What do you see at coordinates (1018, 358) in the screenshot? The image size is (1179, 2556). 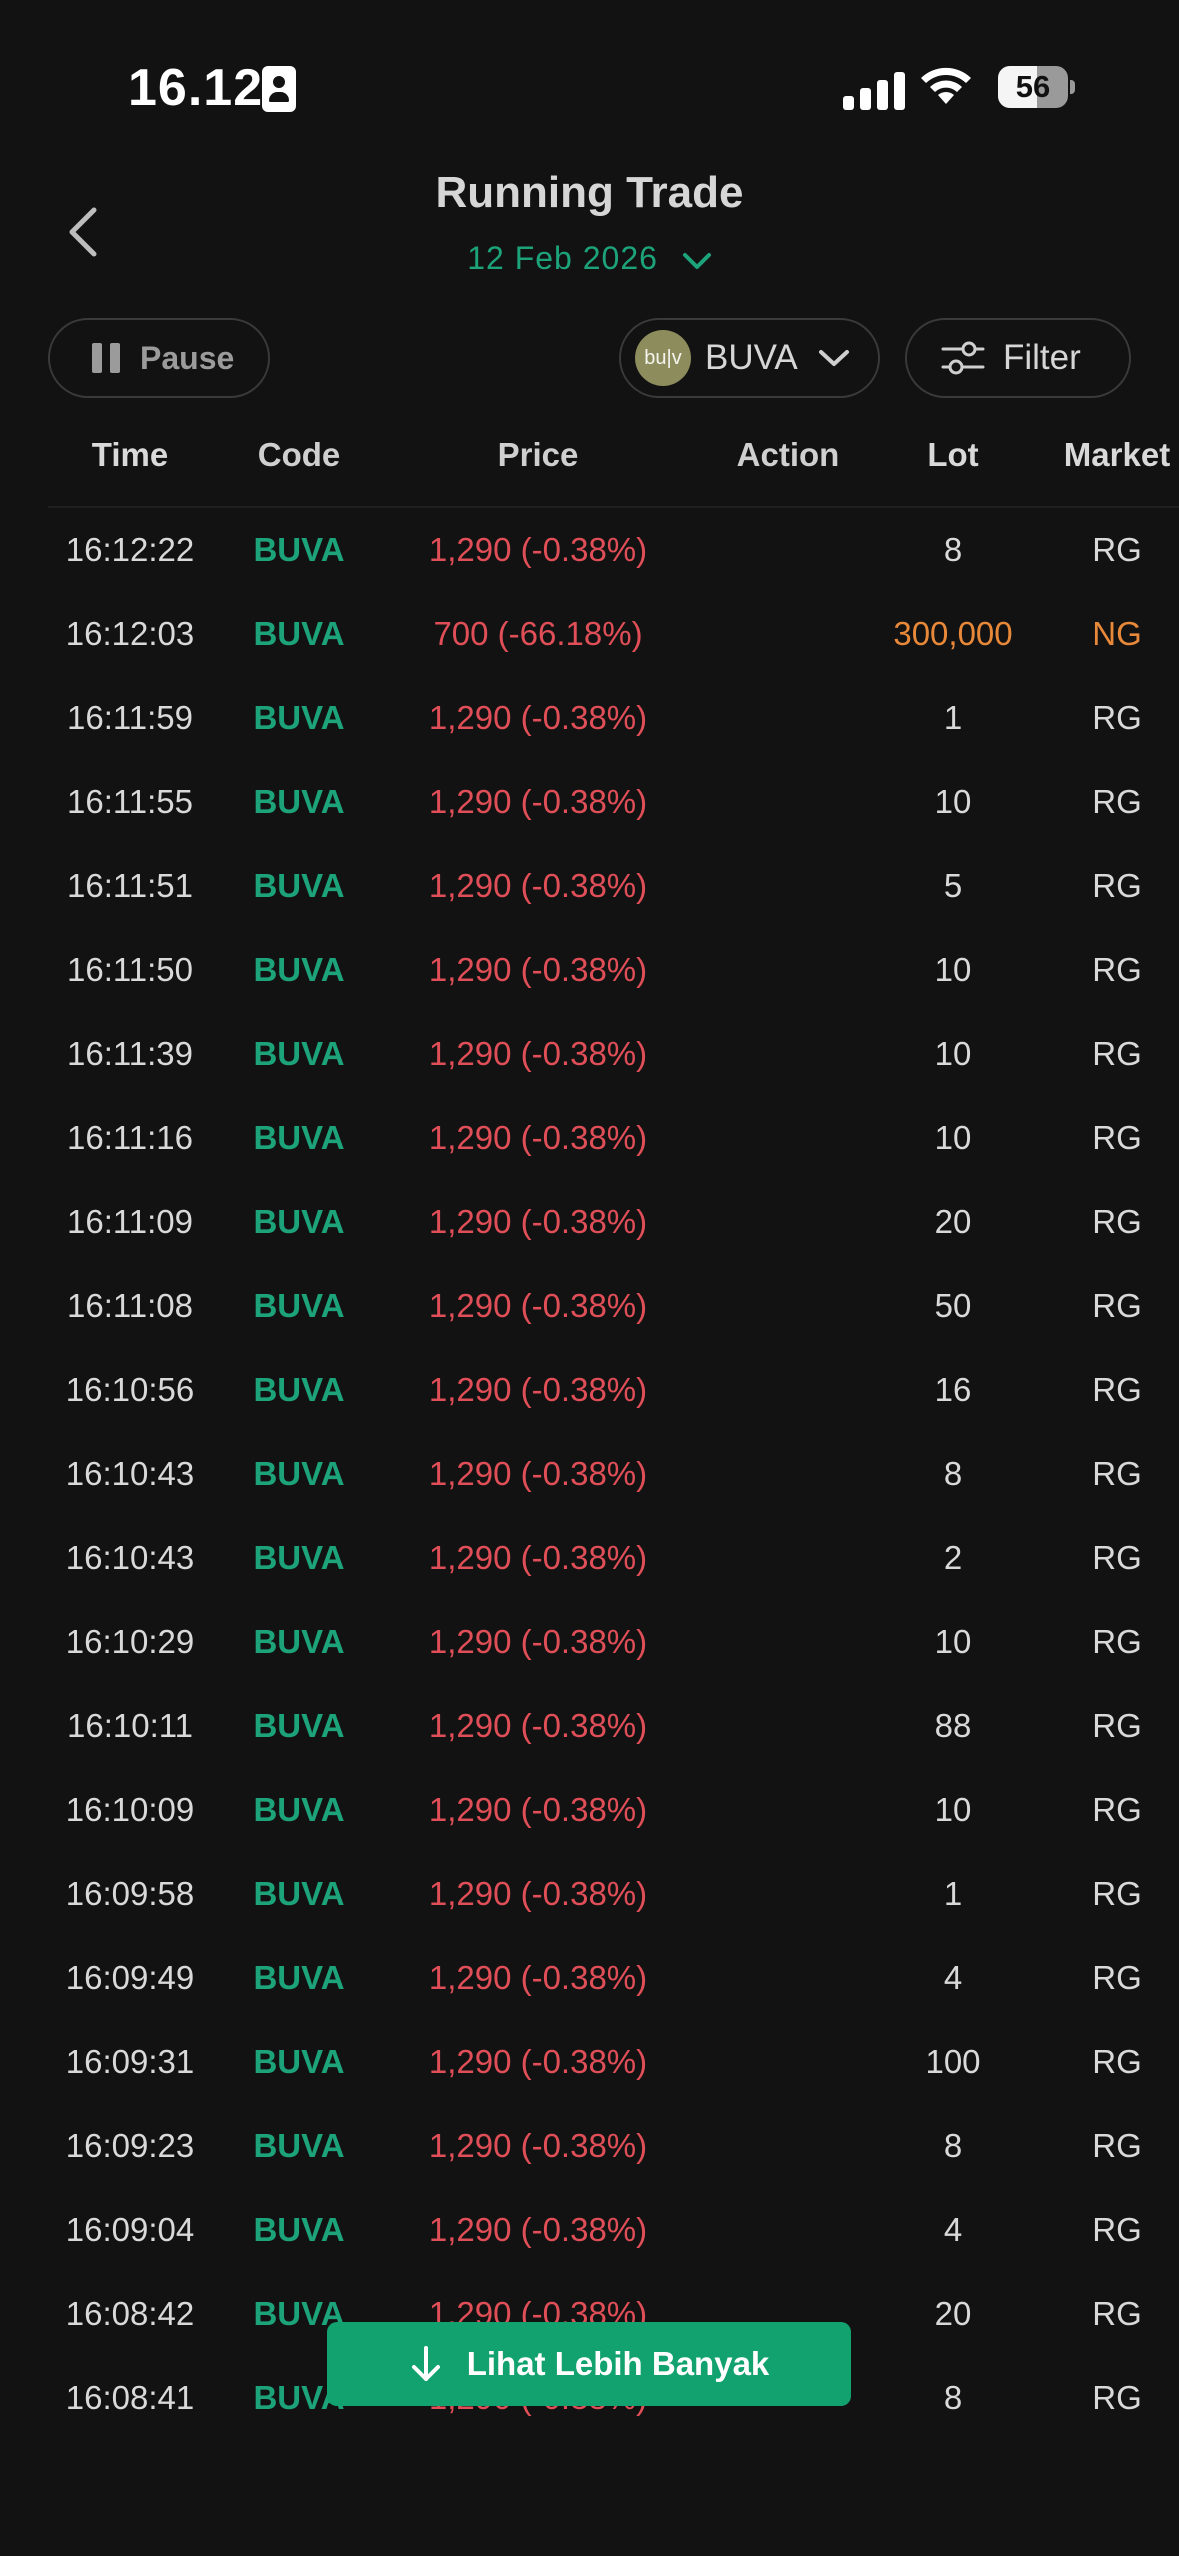 I see `filter-button: Filter` at bounding box center [1018, 358].